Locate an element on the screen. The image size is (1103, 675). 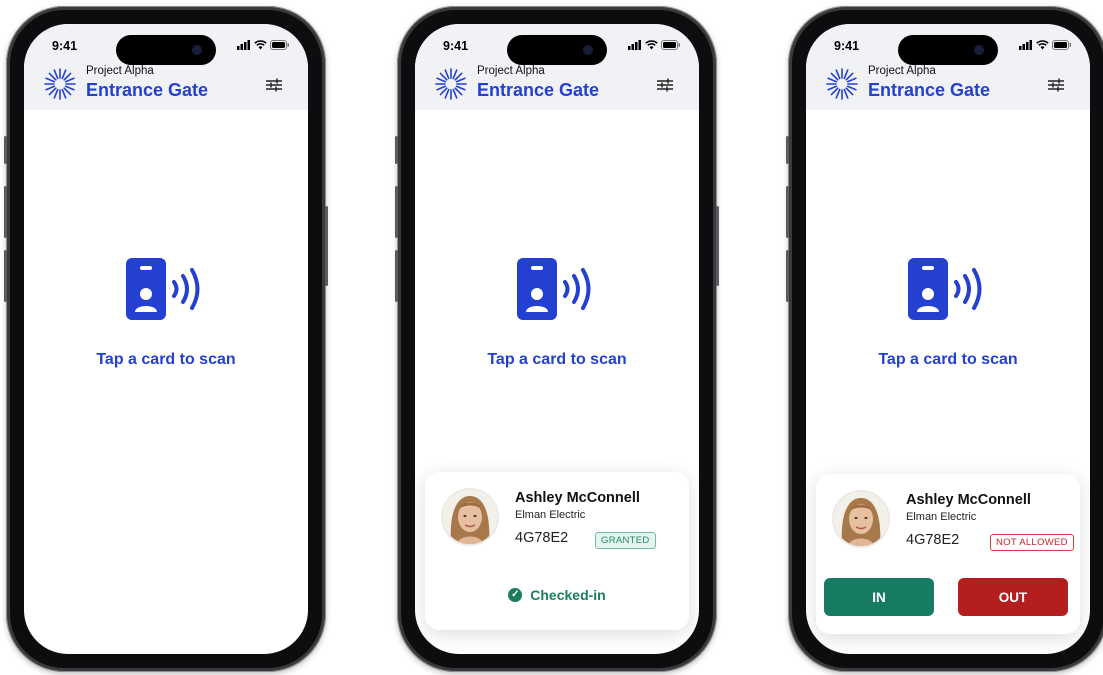
checked-in-status: ✓ Checked-in is located at coordinates (557, 595).